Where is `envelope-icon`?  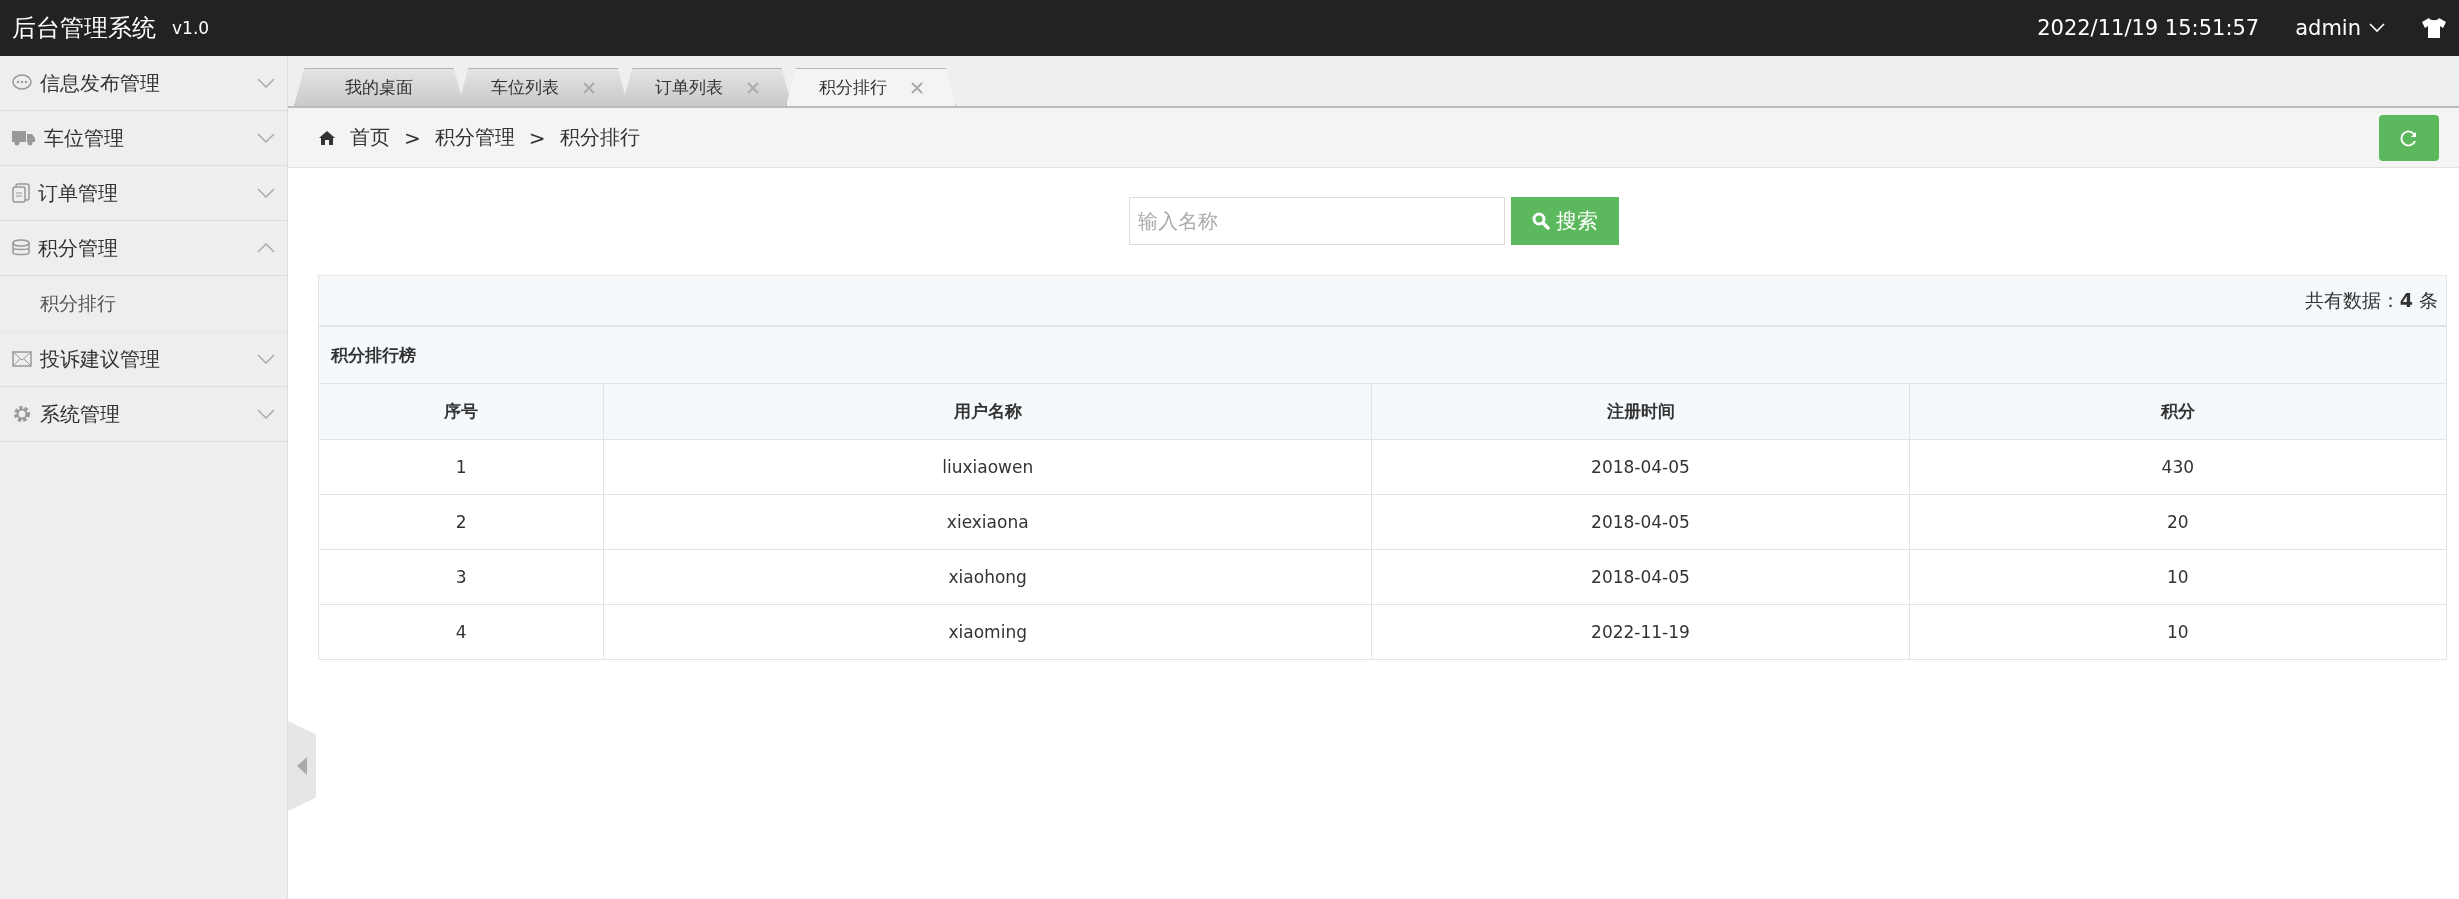
envelope-icon is located at coordinates (22, 359).